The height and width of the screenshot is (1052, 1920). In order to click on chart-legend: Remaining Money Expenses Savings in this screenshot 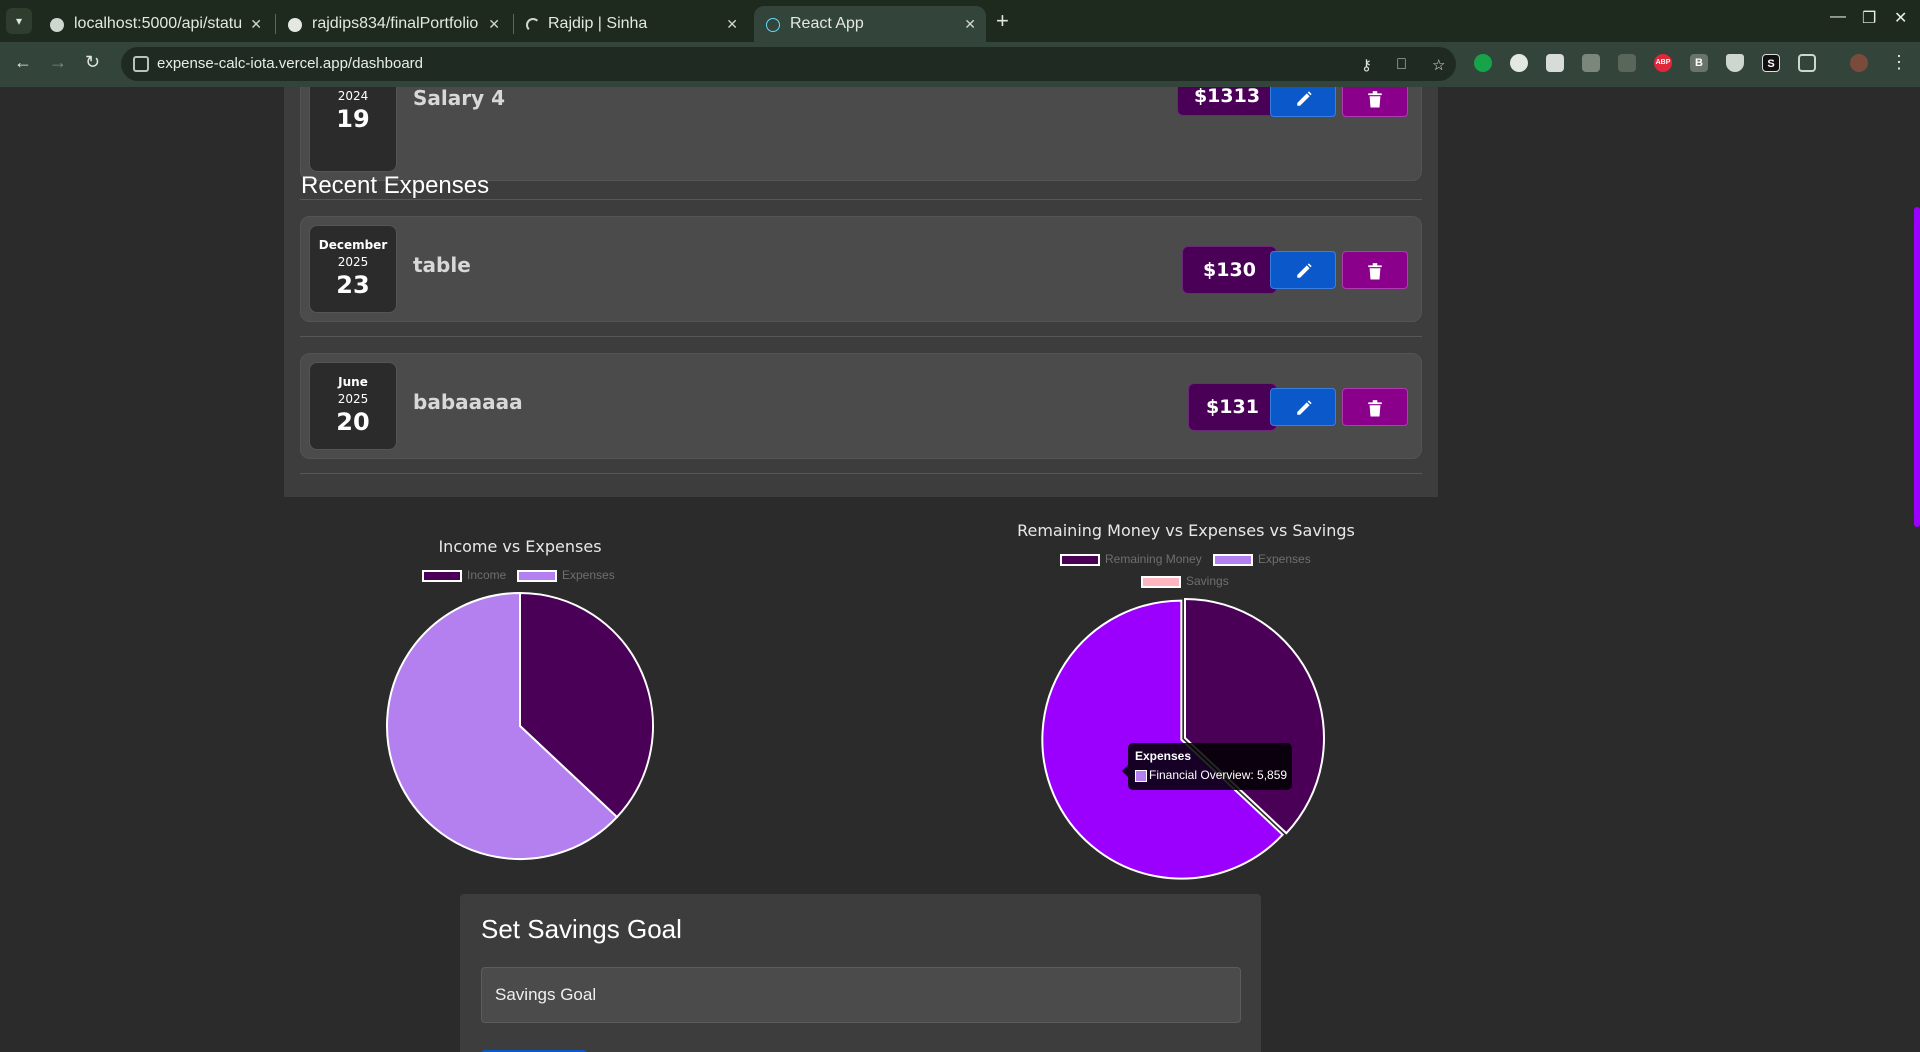, I will do `click(1195, 572)`.